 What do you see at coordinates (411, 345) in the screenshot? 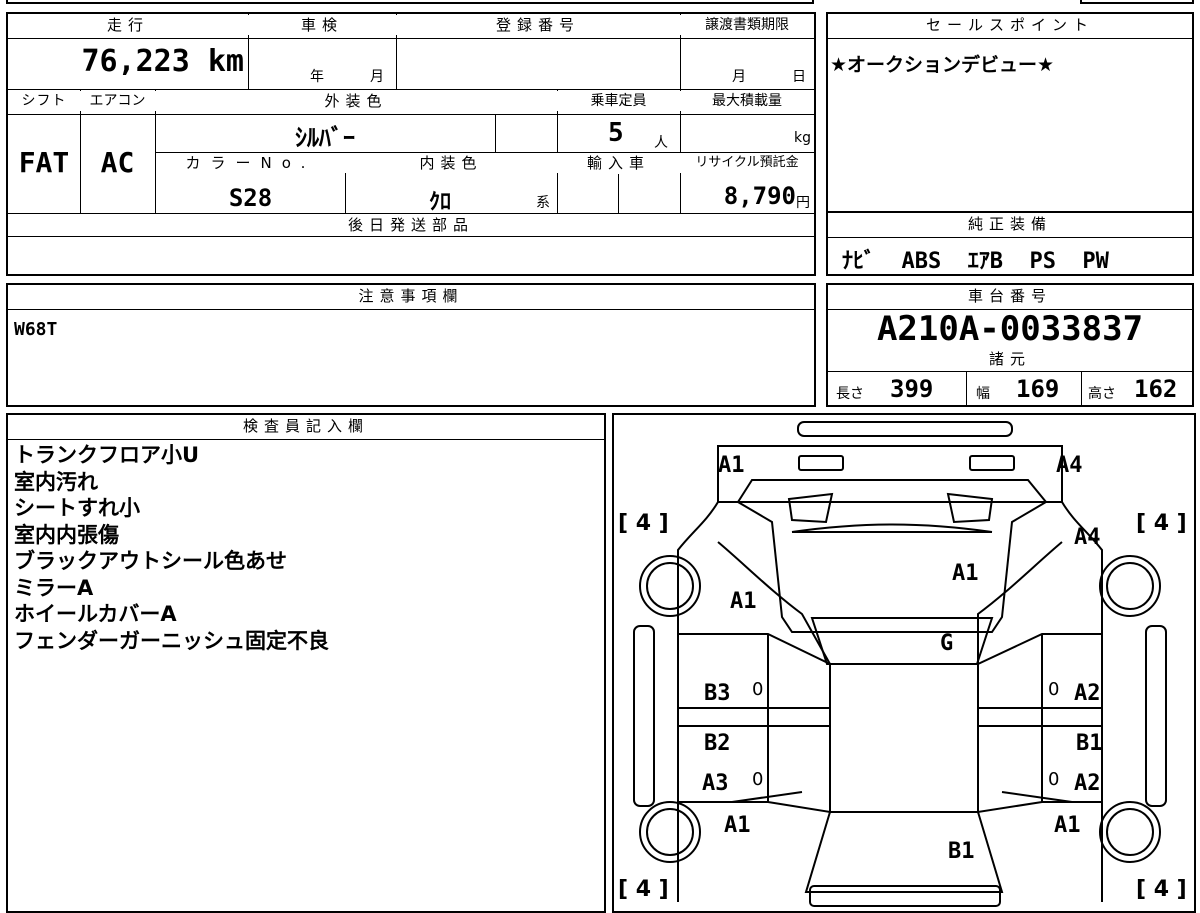
I see `notes-box: 注意事項欄 W68T` at bounding box center [411, 345].